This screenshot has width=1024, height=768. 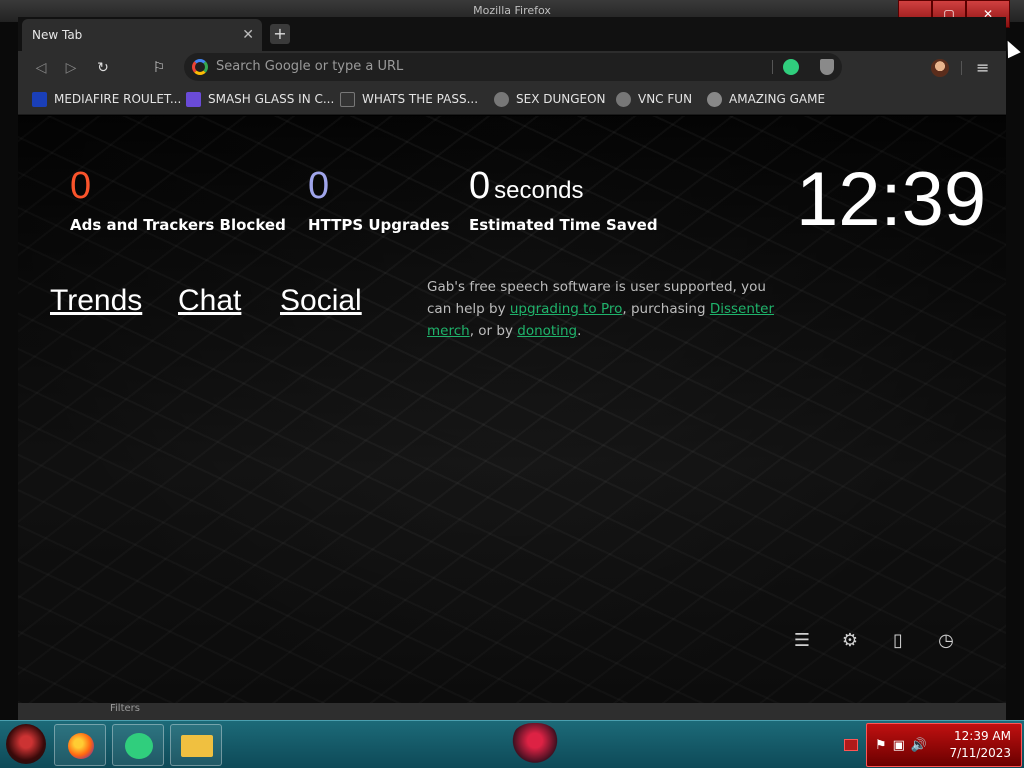 What do you see at coordinates (566, 309) in the screenshot?
I see `upgrade-pro-link: upgrading to Pro` at bounding box center [566, 309].